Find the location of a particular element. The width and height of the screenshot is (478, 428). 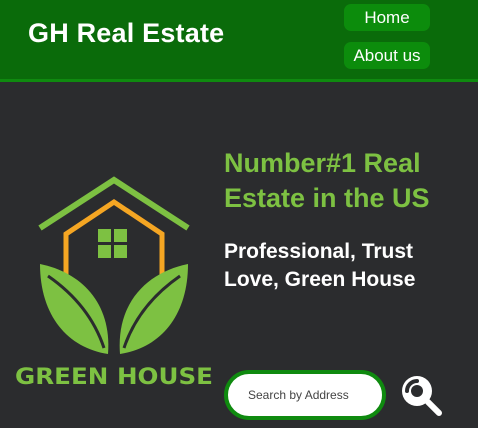

house-leaves-icon is located at coordinates (114, 265).